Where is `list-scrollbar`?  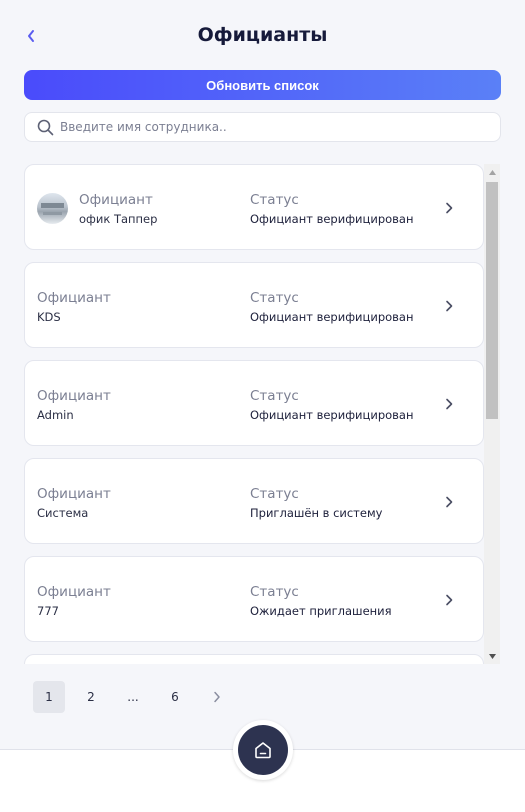
list-scrollbar is located at coordinates (492, 414).